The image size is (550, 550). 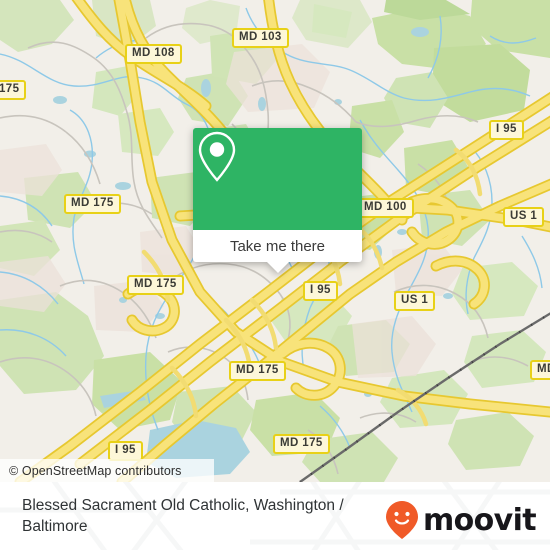 I want to click on moovit-pin-smiley-icon, so click(x=401, y=520).